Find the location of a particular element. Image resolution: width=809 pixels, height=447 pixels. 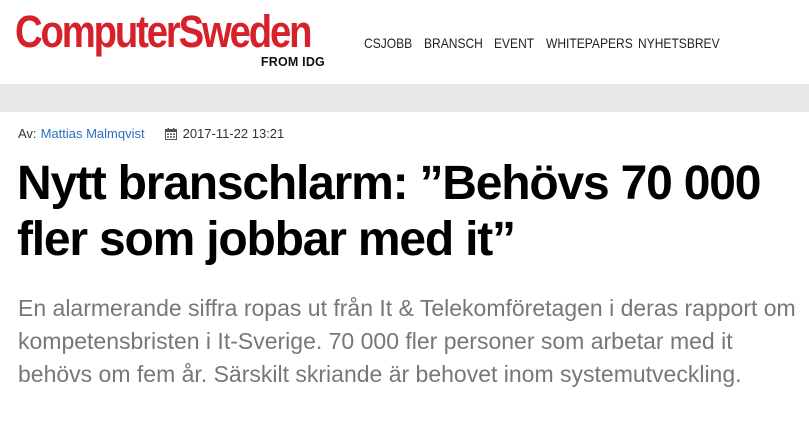

author-prefix: Av: is located at coordinates (27, 133).